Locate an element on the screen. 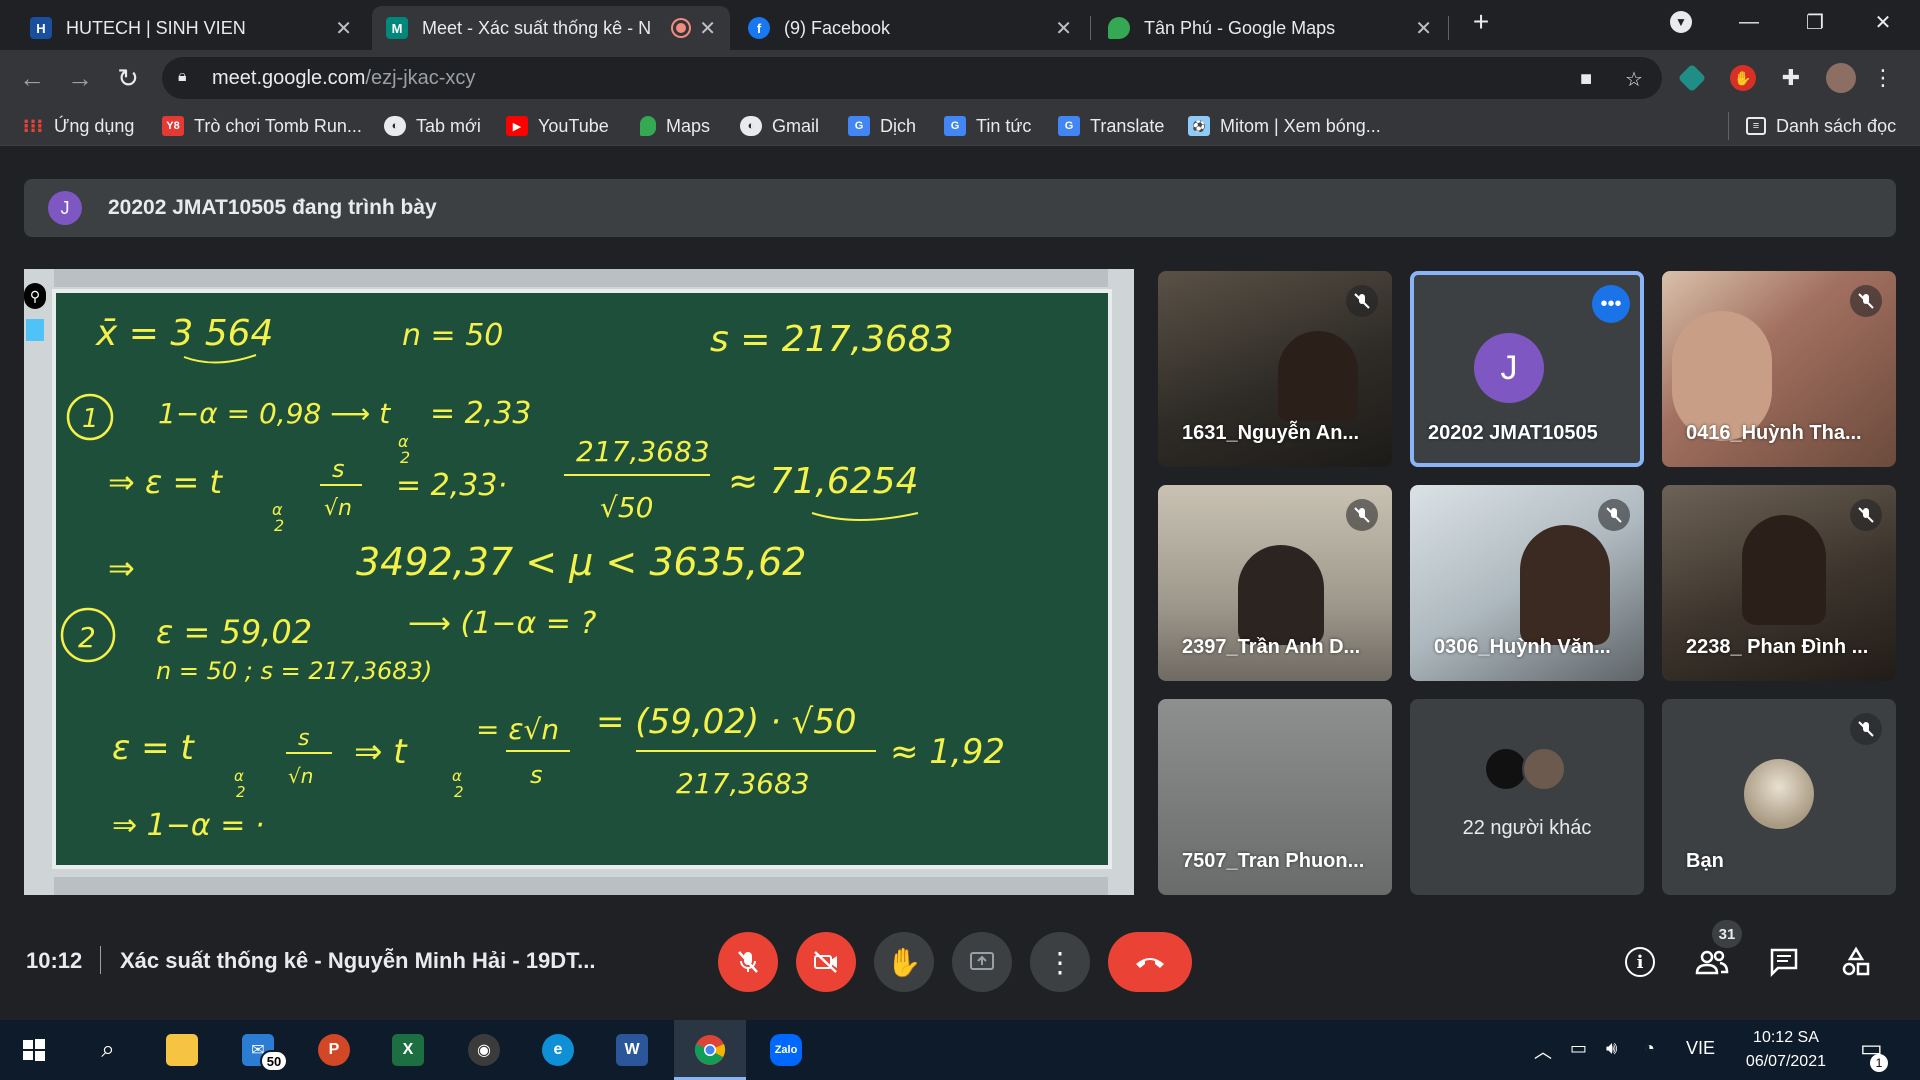 This screenshot has width=1920, height=1080. bookmark-youtube: ▶ YouTube is located at coordinates (557, 126).